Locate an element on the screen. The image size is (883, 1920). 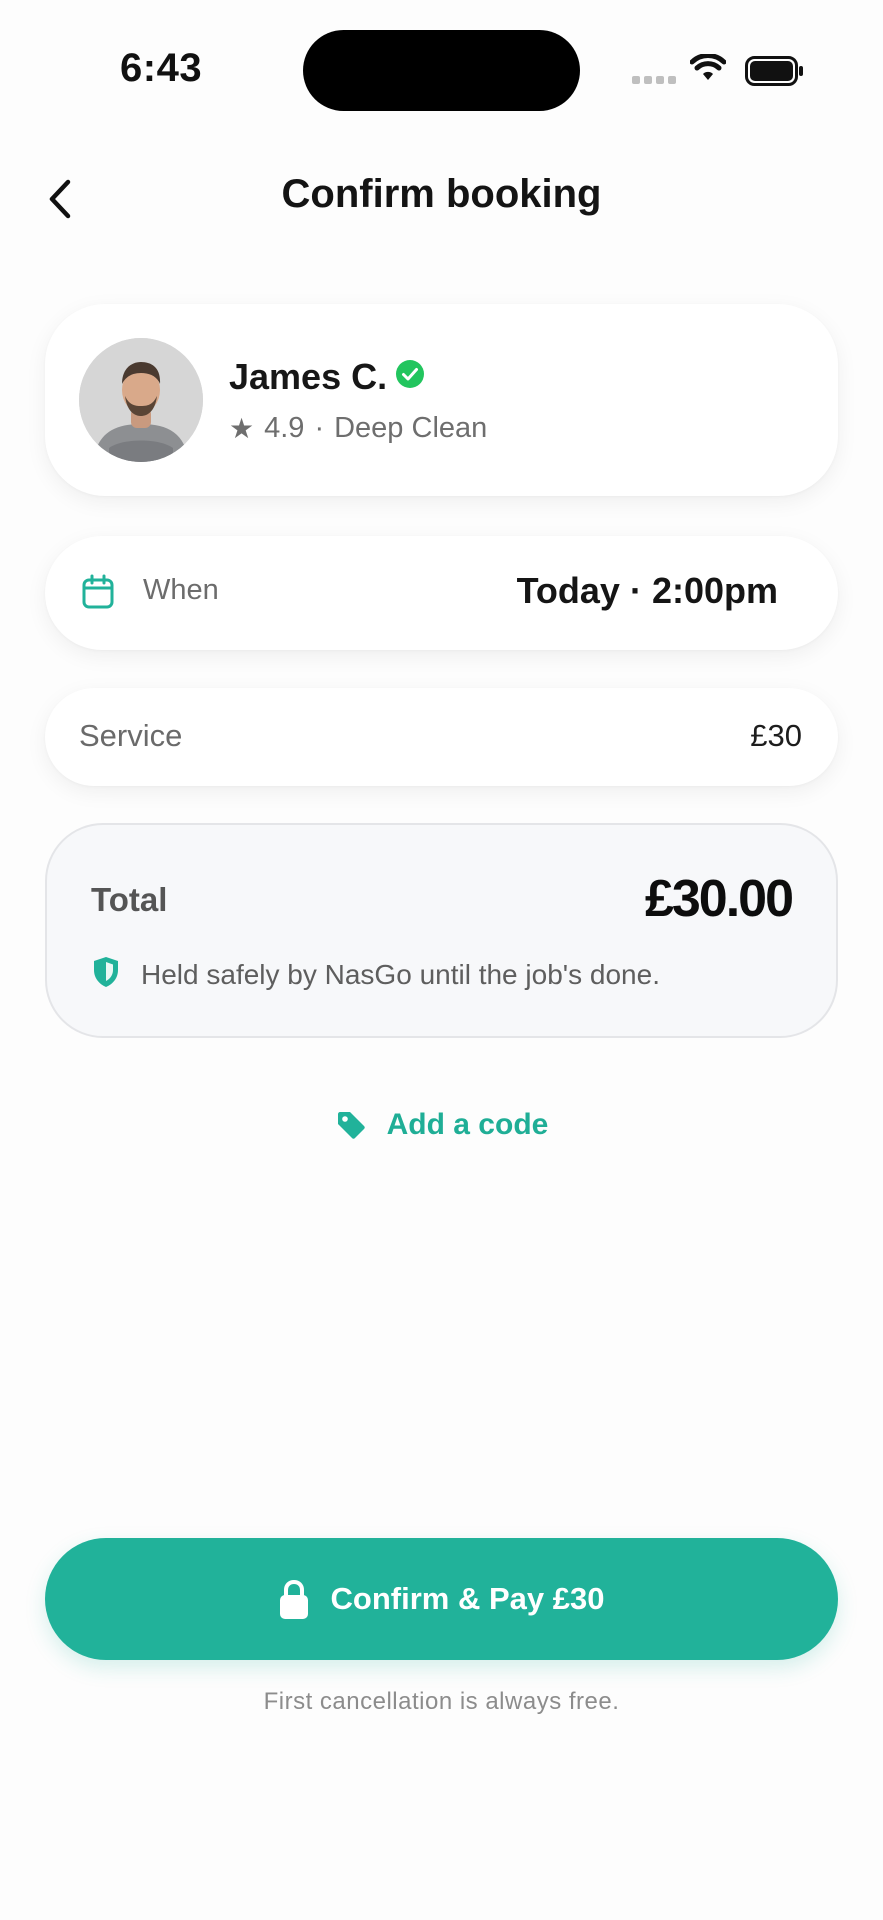
avatar is located at coordinates (141, 400).